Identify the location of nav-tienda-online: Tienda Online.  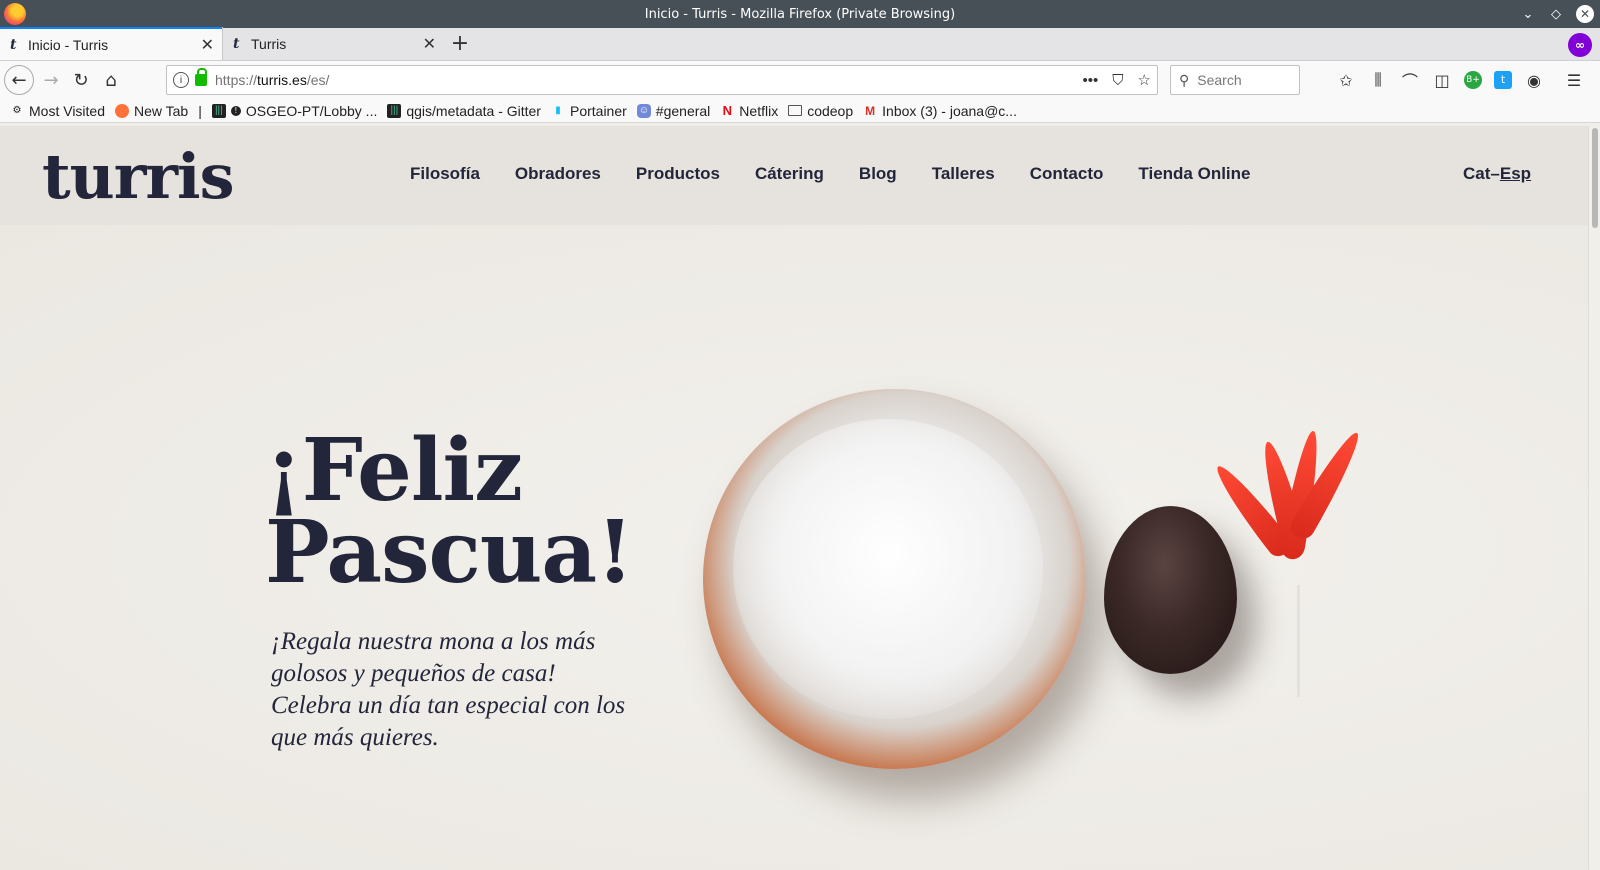
(1194, 174).